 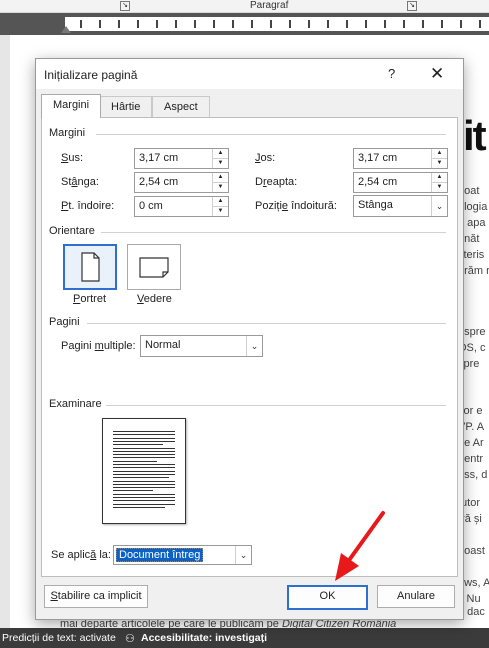 What do you see at coordinates (247, 322) in the screenshot?
I see `pages-section: Pagini` at bounding box center [247, 322].